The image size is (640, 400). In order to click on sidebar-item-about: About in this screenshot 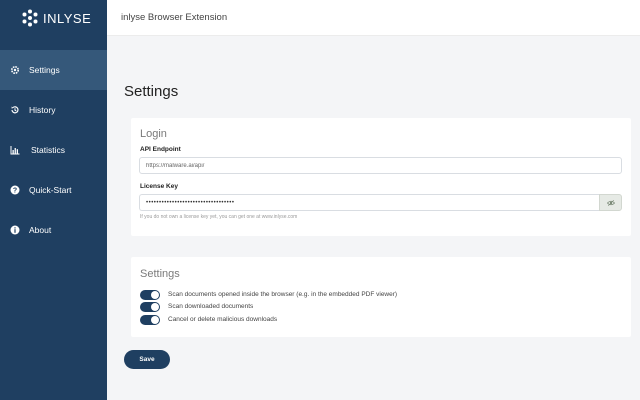, I will do `click(53, 230)`.